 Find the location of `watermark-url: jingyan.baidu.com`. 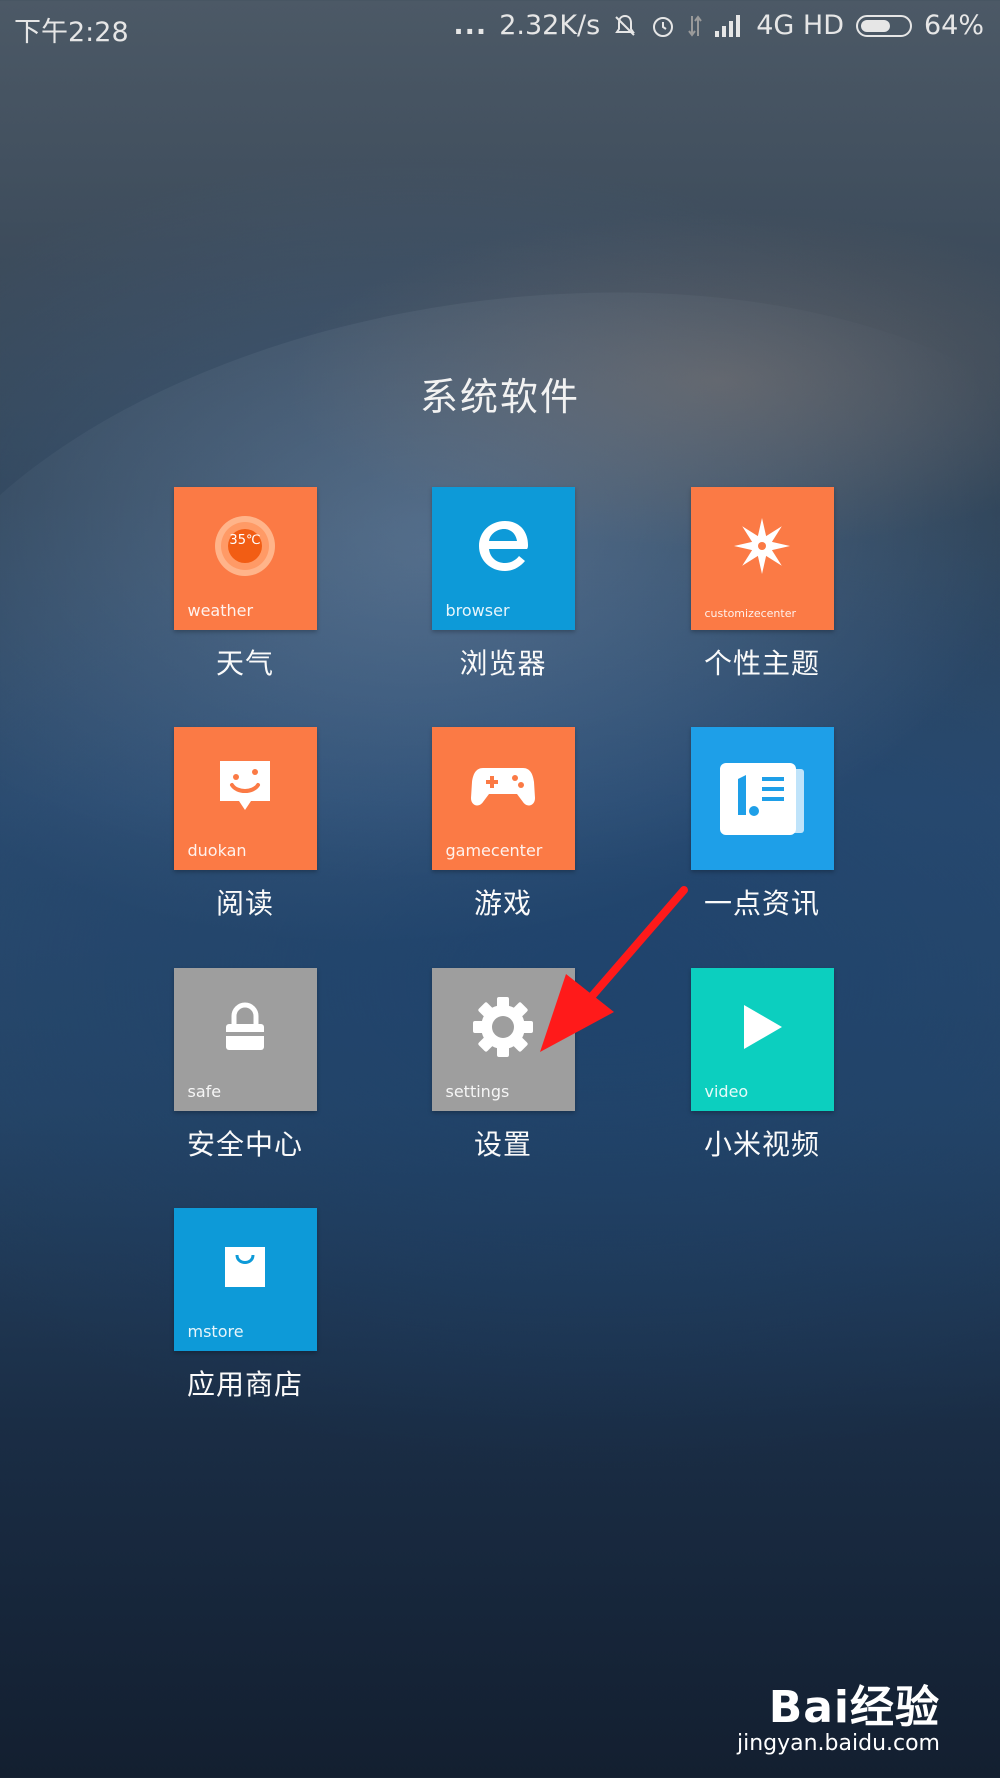

watermark-url: jingyan.baidu.com is located at coordinates (838, 1743).